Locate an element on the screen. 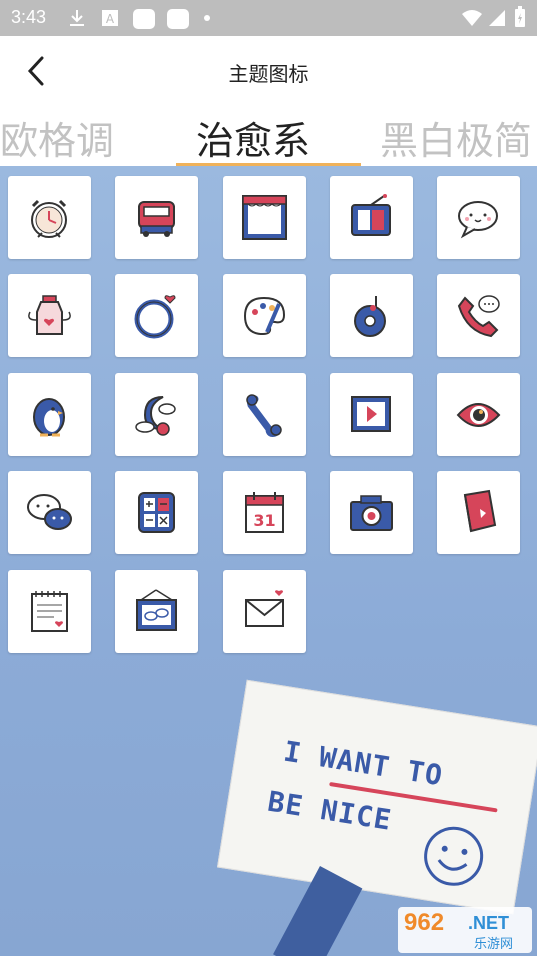  music-disc-icon is located at coordinates (370, 316).